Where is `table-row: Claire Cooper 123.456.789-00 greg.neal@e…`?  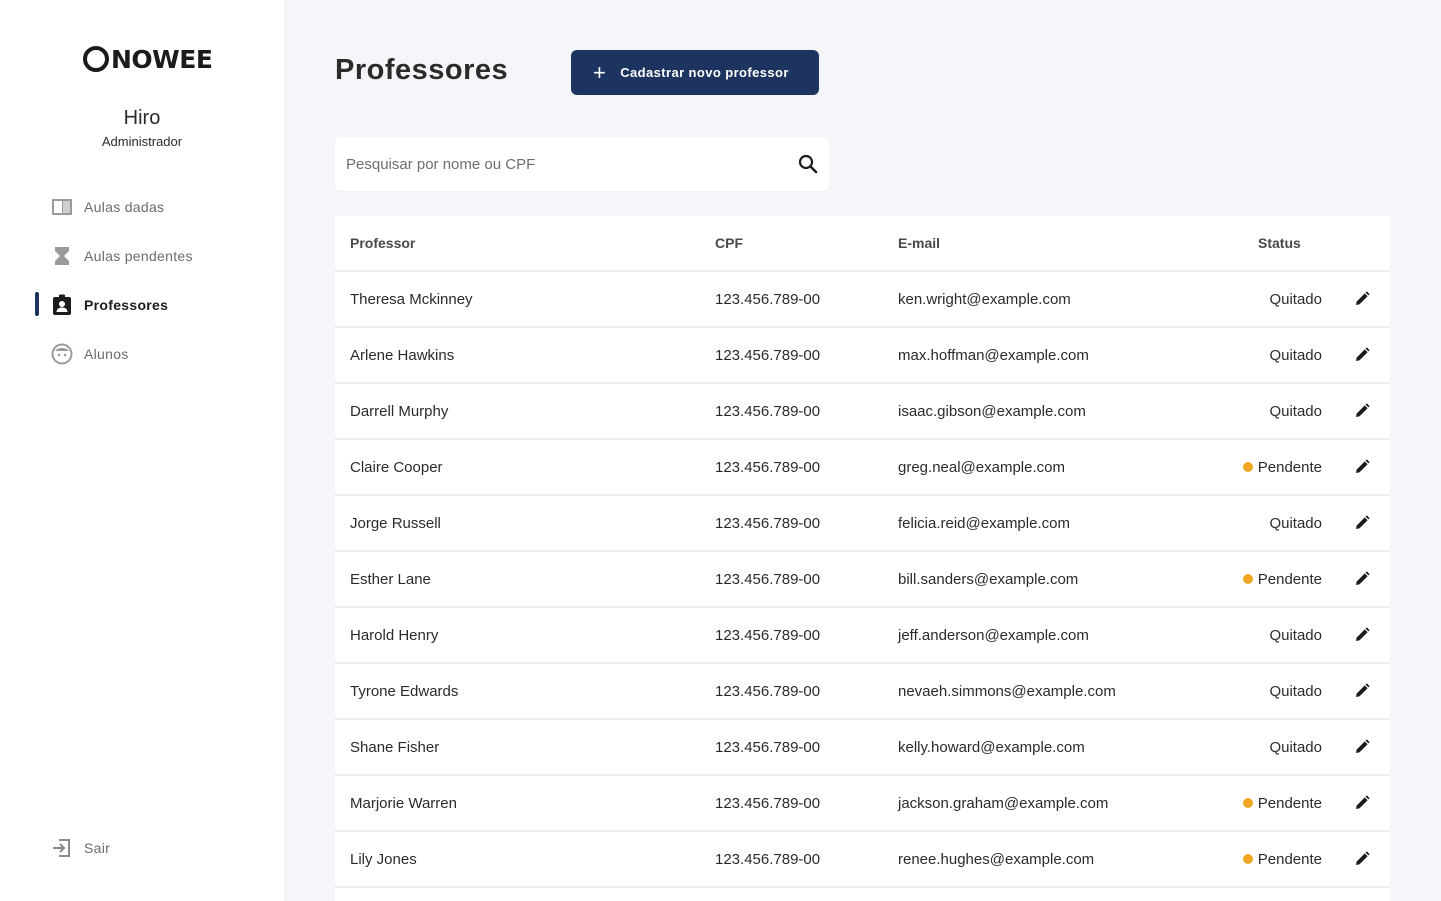 table-row: Claire Cooper 123.456.789-00 greg.neal@e… is located at coordinates (862, 468).